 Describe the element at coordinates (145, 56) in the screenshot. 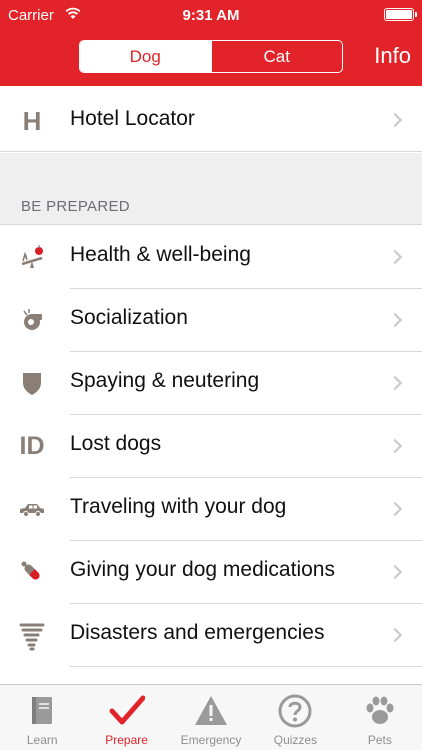

I see `segment-dog: Dog` at that location.